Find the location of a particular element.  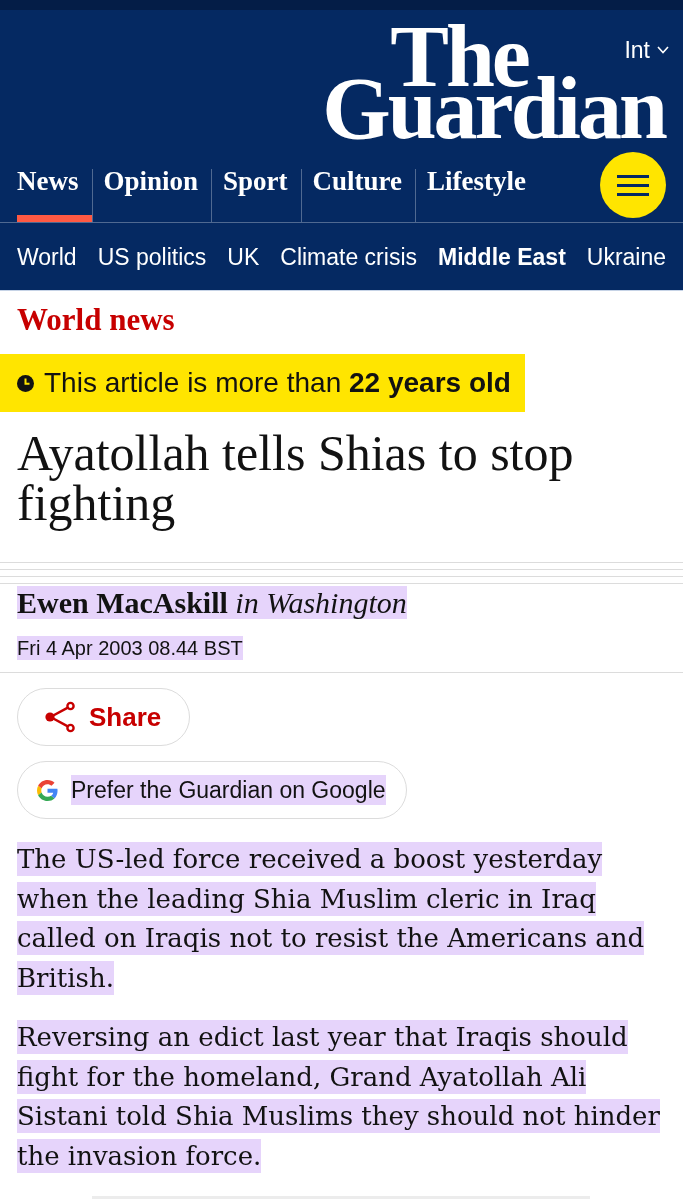

clock-icon is located at coordinates (25, 383).